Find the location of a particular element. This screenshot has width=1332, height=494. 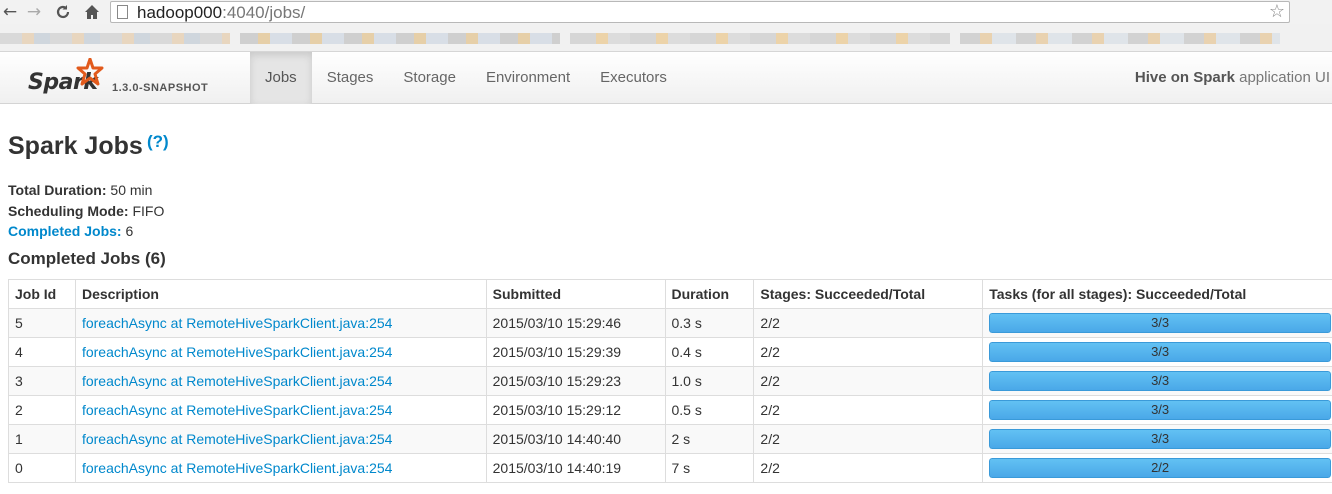

header-description: Description is located at coordinates (280, 294).